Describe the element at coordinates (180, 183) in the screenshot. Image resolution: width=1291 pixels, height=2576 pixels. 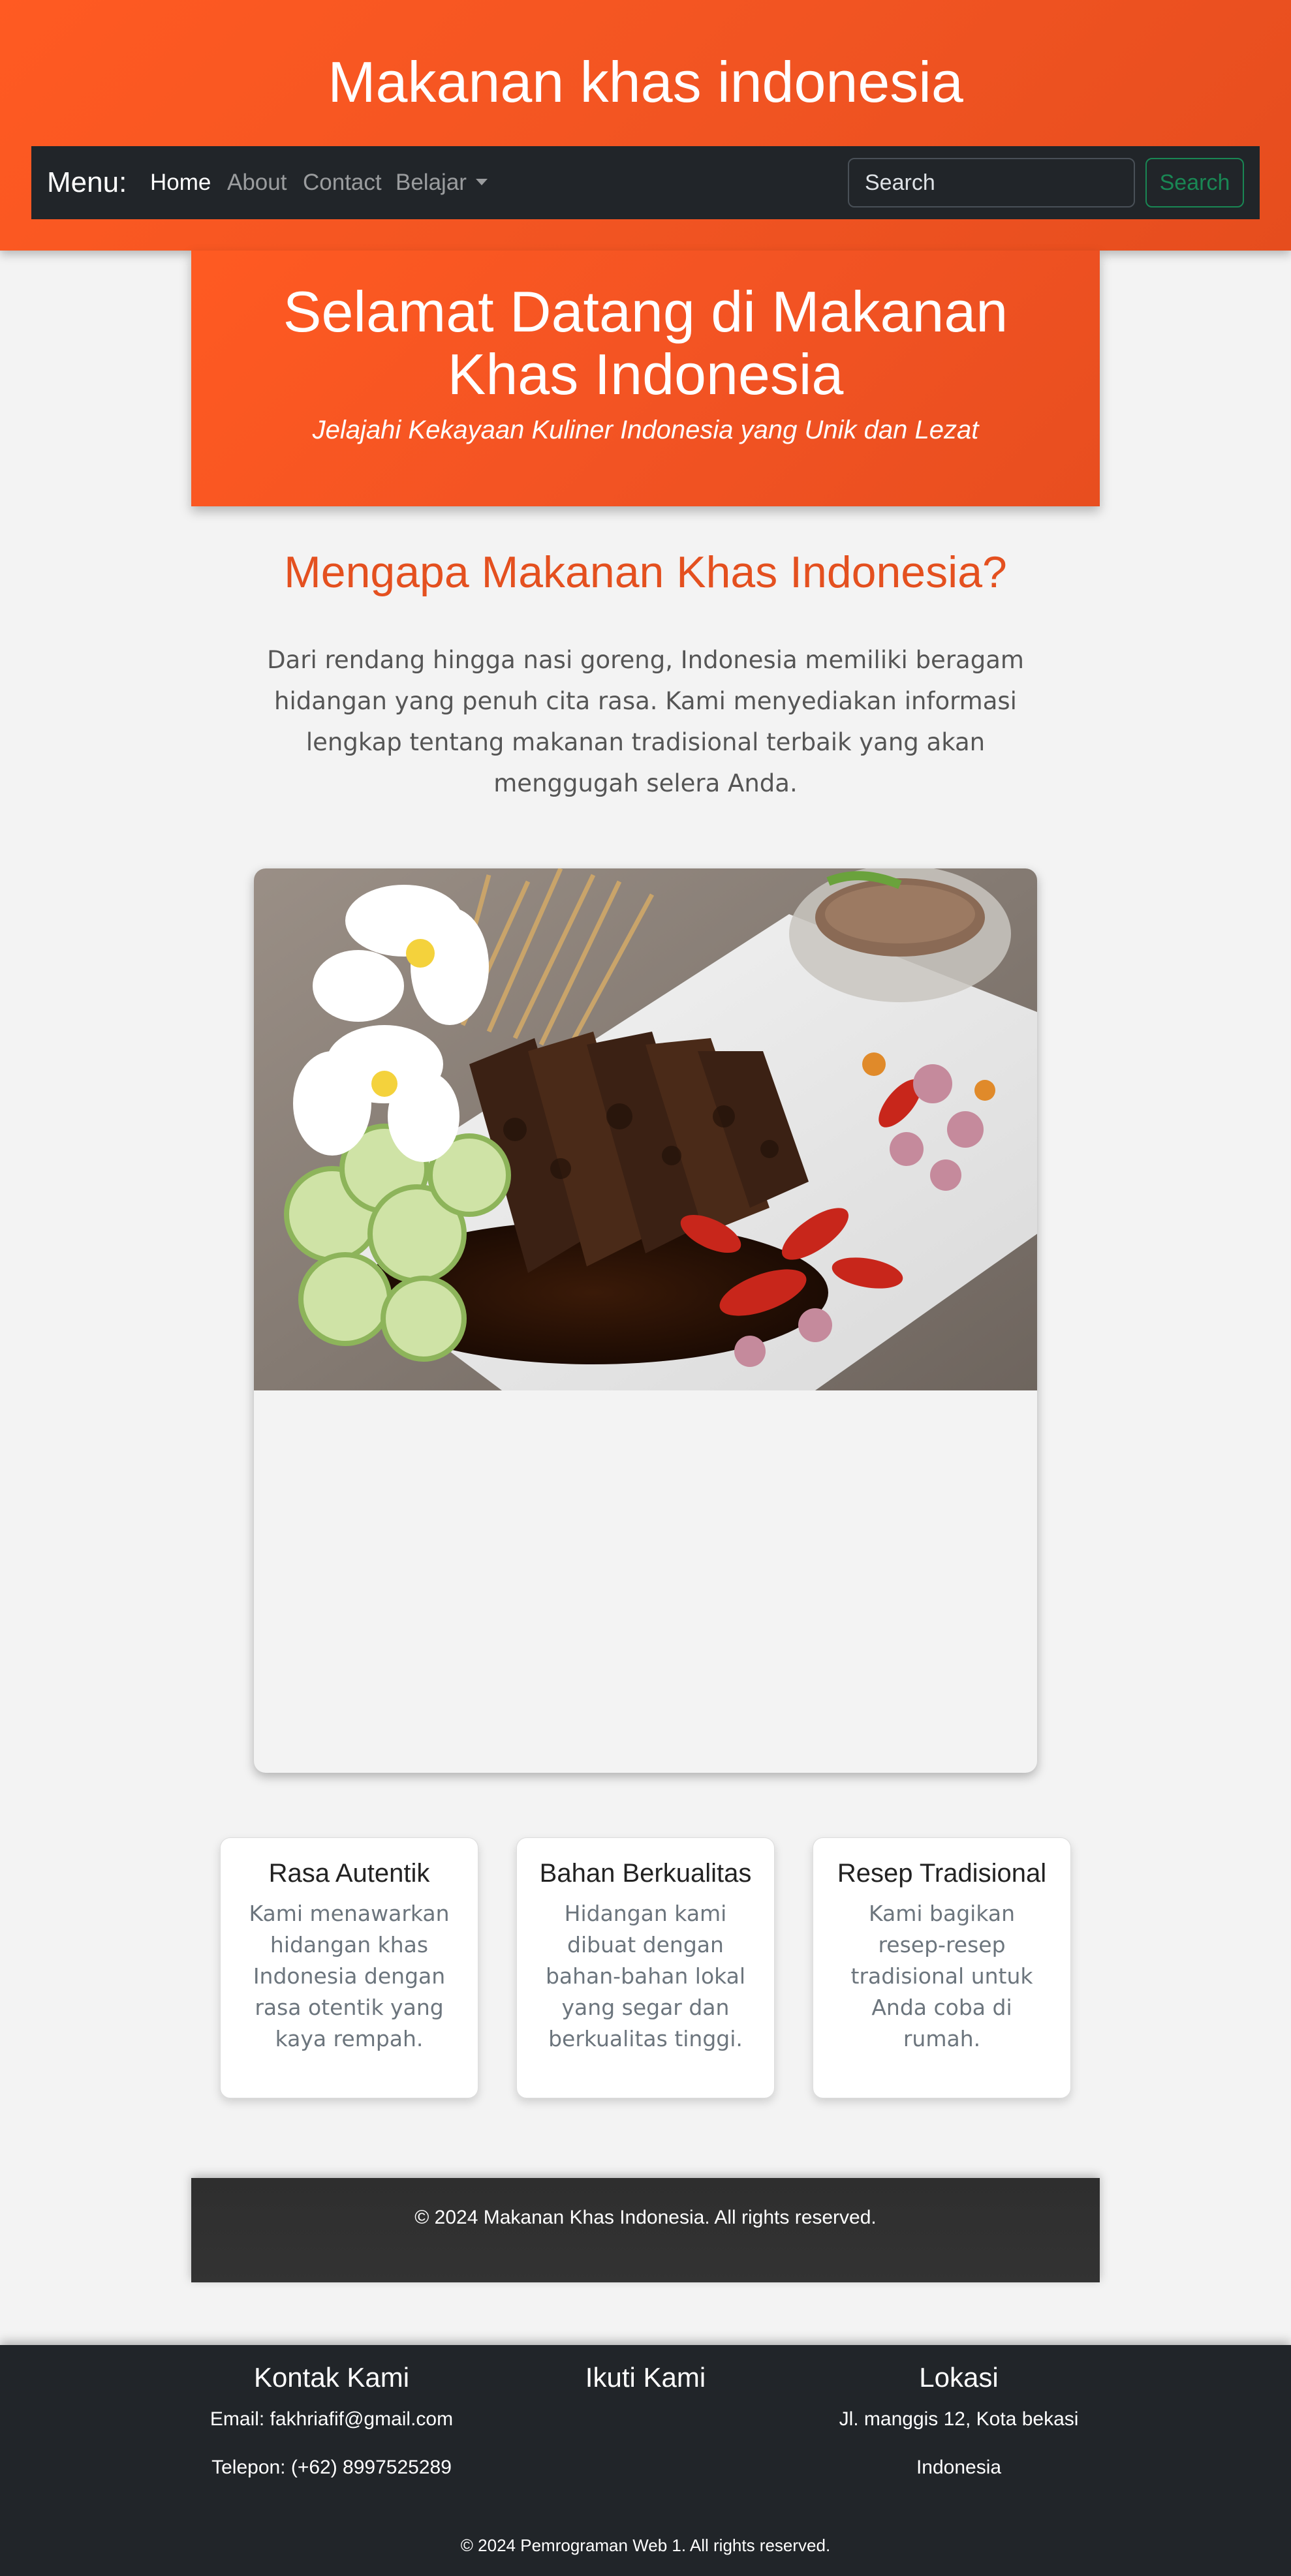
I see `nav-link-home: Home` at that location.